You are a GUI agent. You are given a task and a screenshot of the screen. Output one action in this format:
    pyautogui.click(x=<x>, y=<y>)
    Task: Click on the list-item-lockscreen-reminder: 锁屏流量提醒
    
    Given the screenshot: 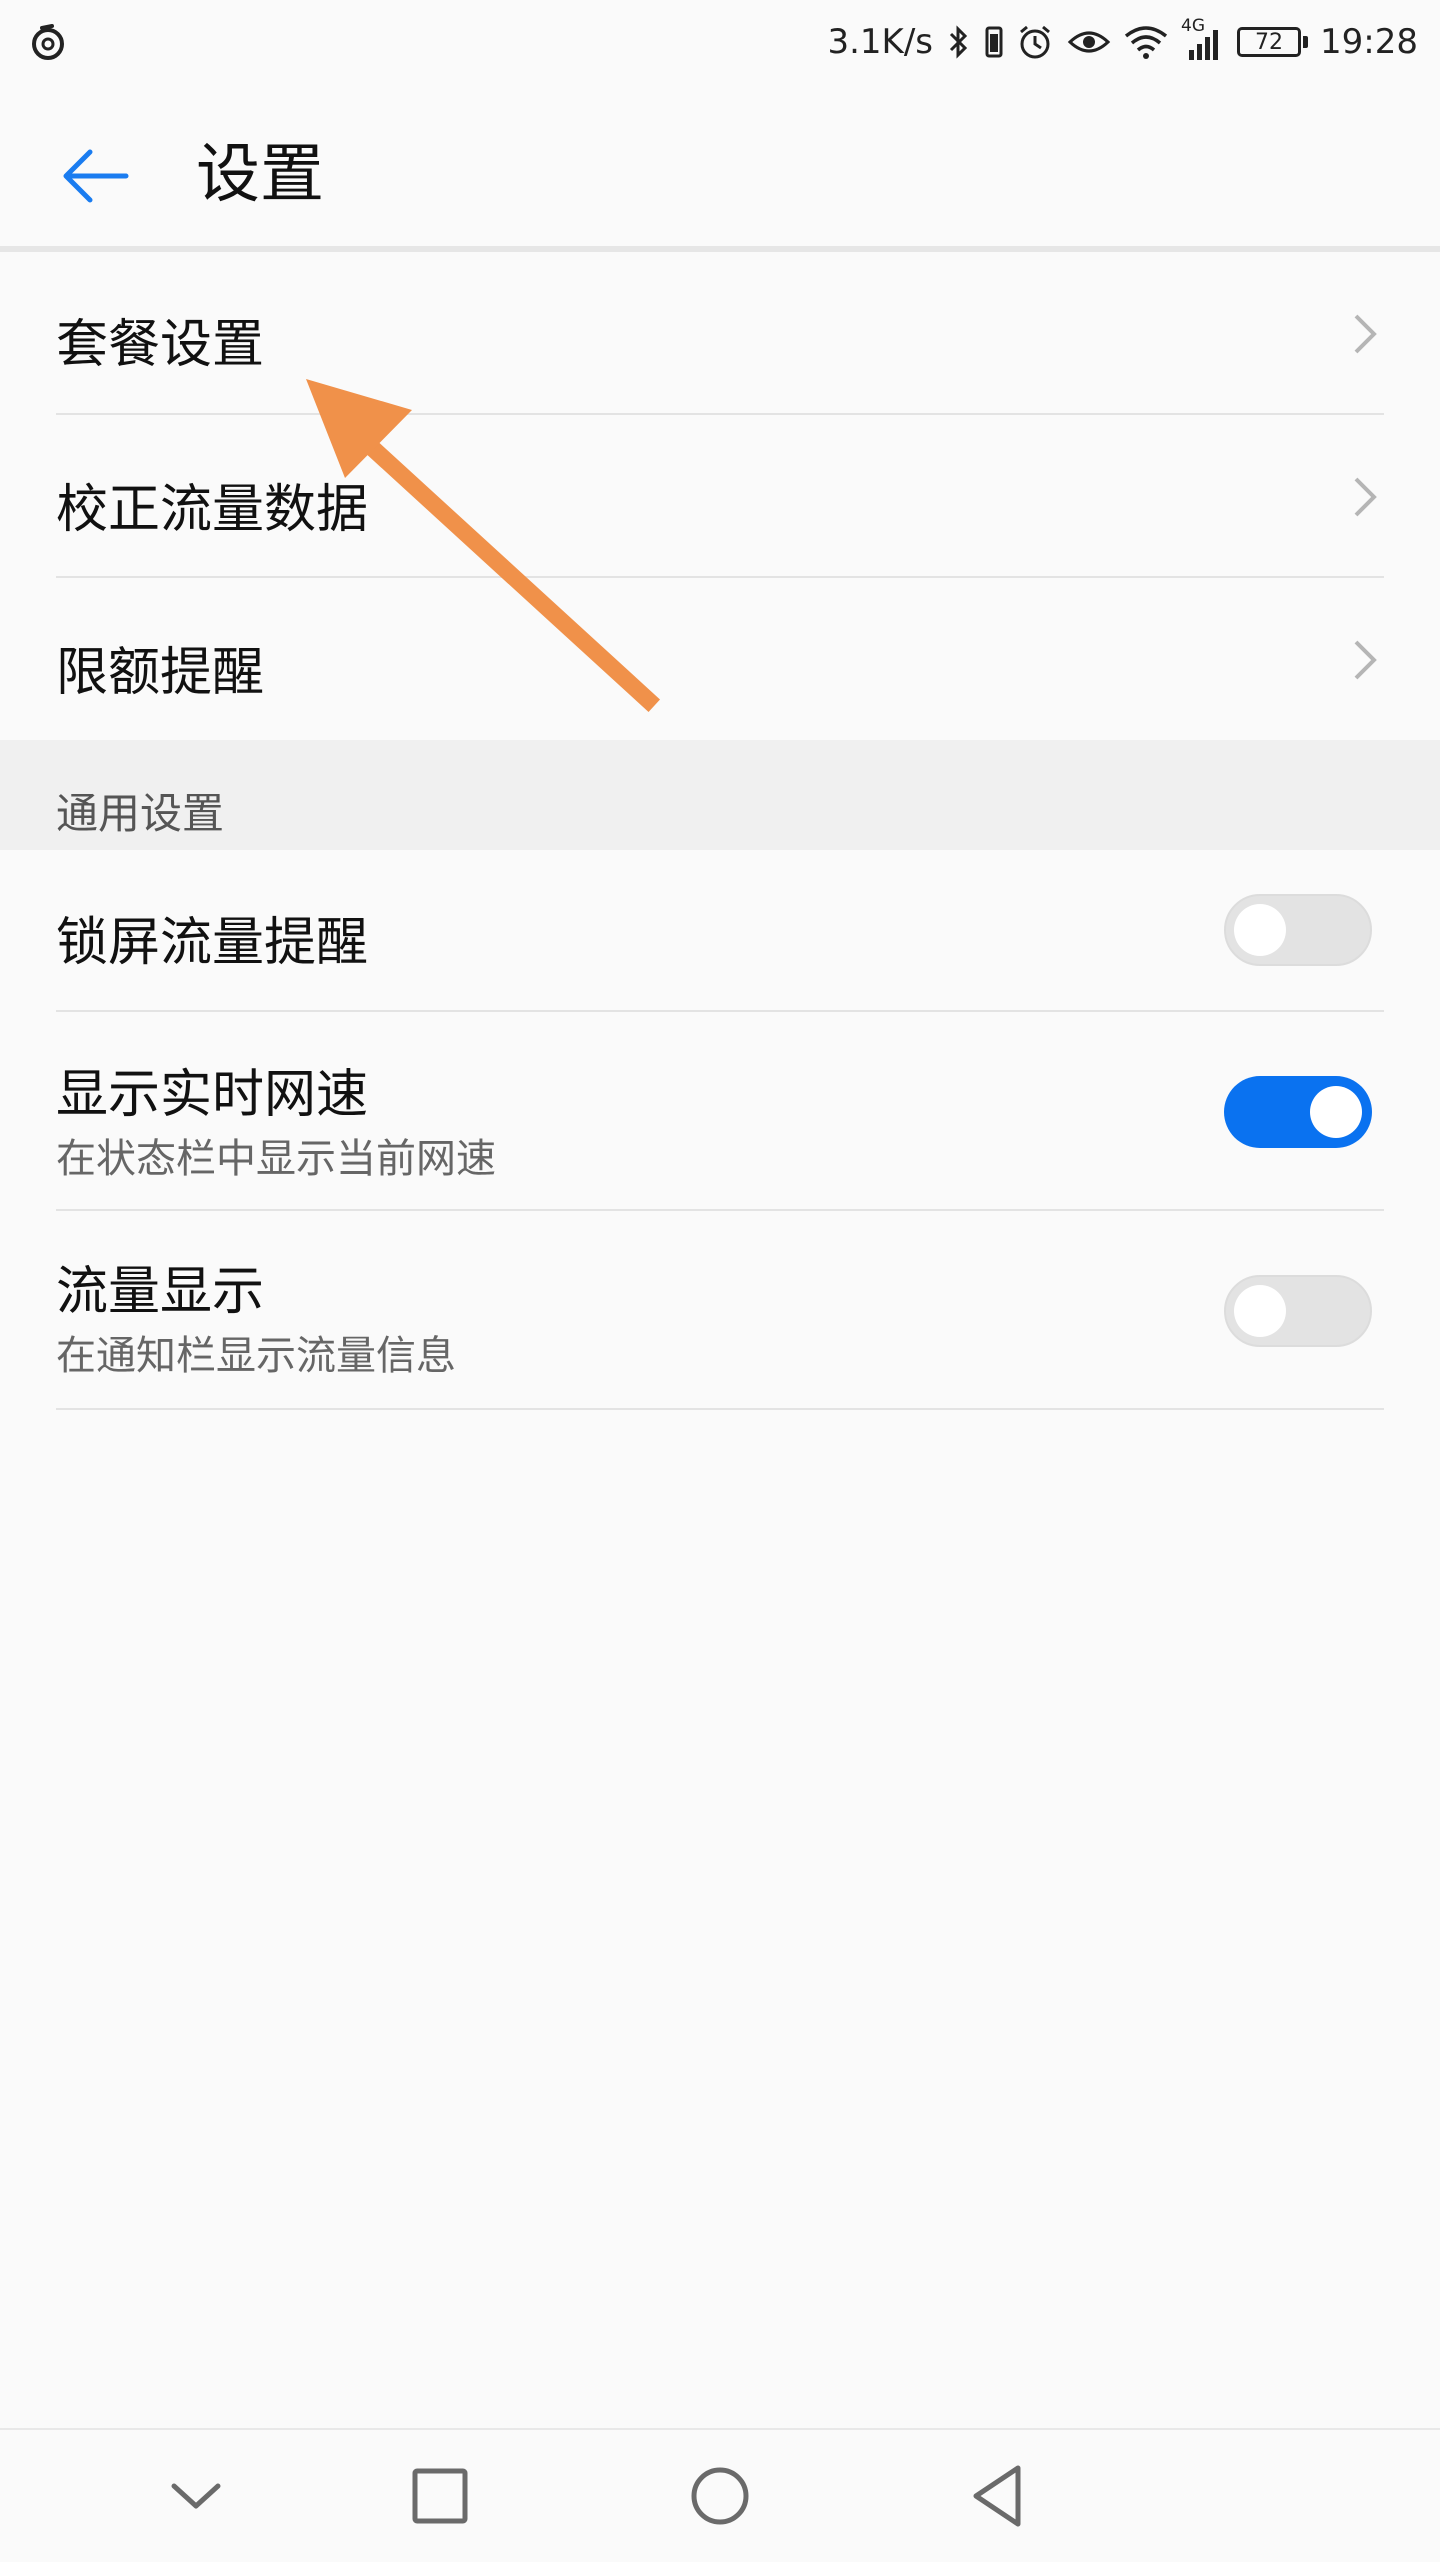 What is the action you would take?
    pyautogui.click(x=720, y=930)
    